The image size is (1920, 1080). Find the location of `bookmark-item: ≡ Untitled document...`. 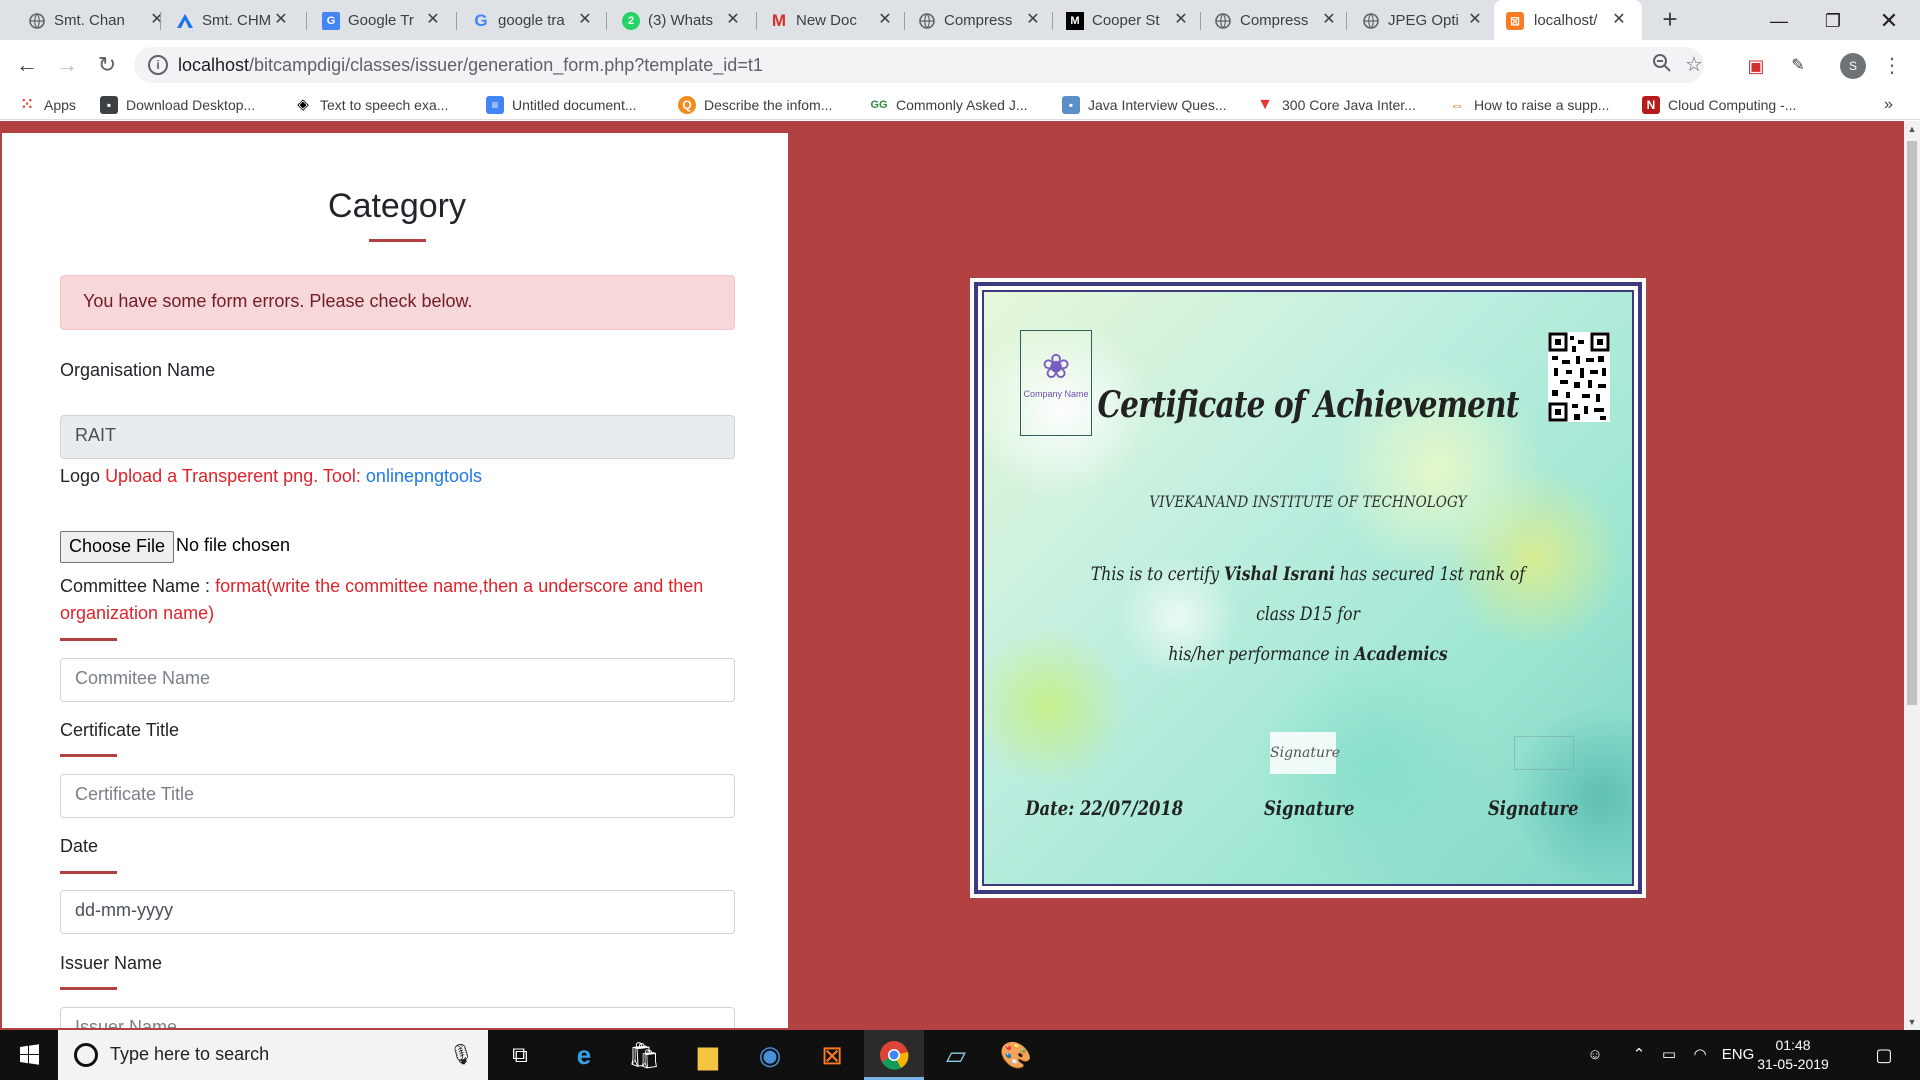

bookmark-item: ≡ Untitled document... is located at coordinates (561, 105).